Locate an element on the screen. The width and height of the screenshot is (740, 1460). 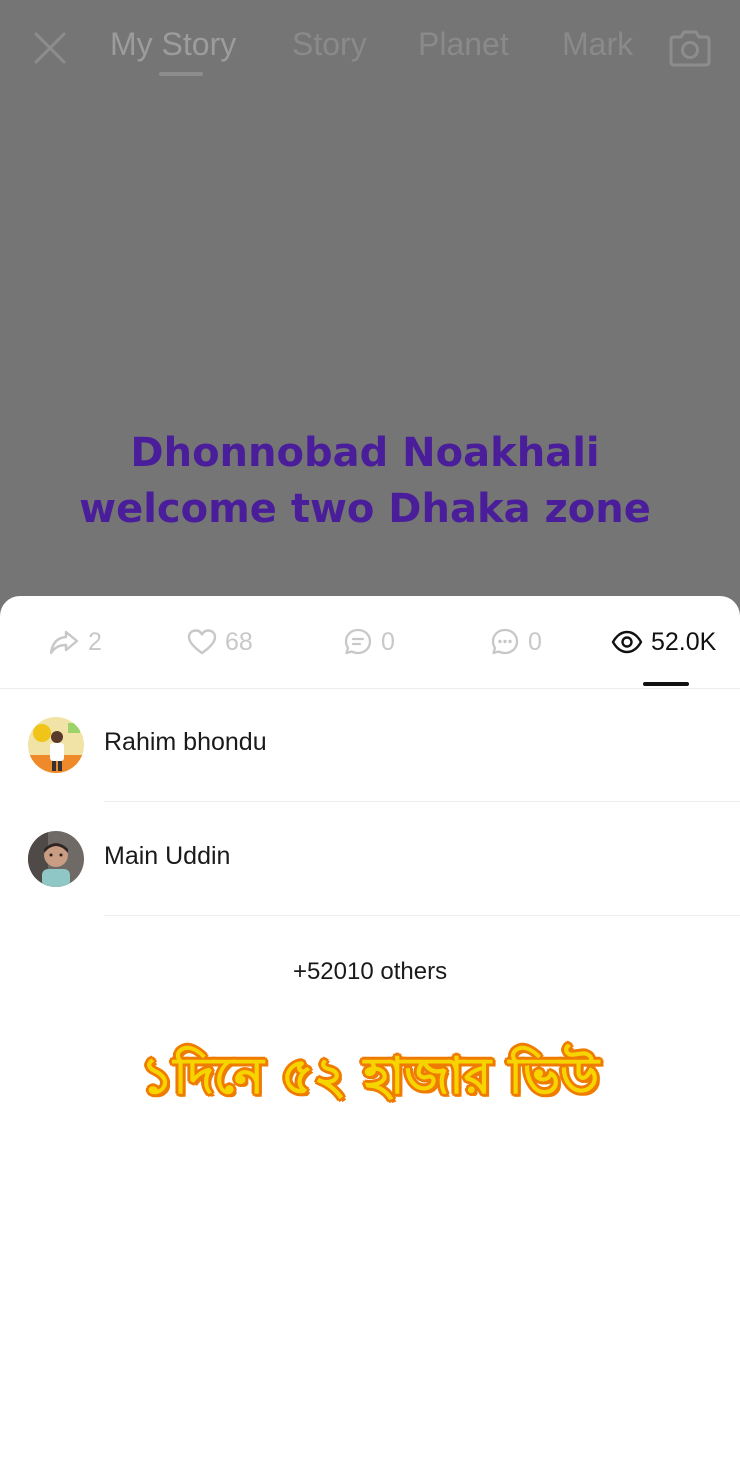
row-divider is located at coordinates (422, 915).